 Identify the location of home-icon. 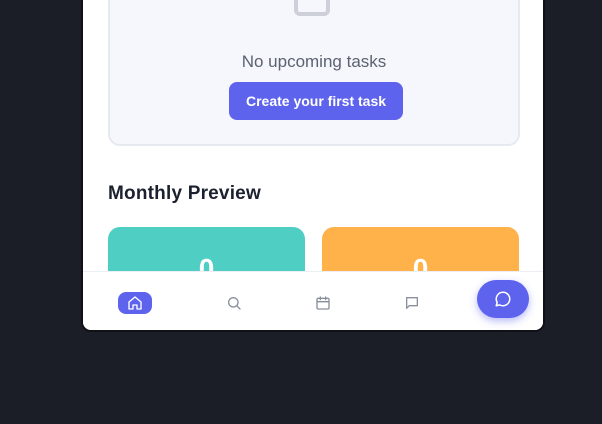
(135, 303).